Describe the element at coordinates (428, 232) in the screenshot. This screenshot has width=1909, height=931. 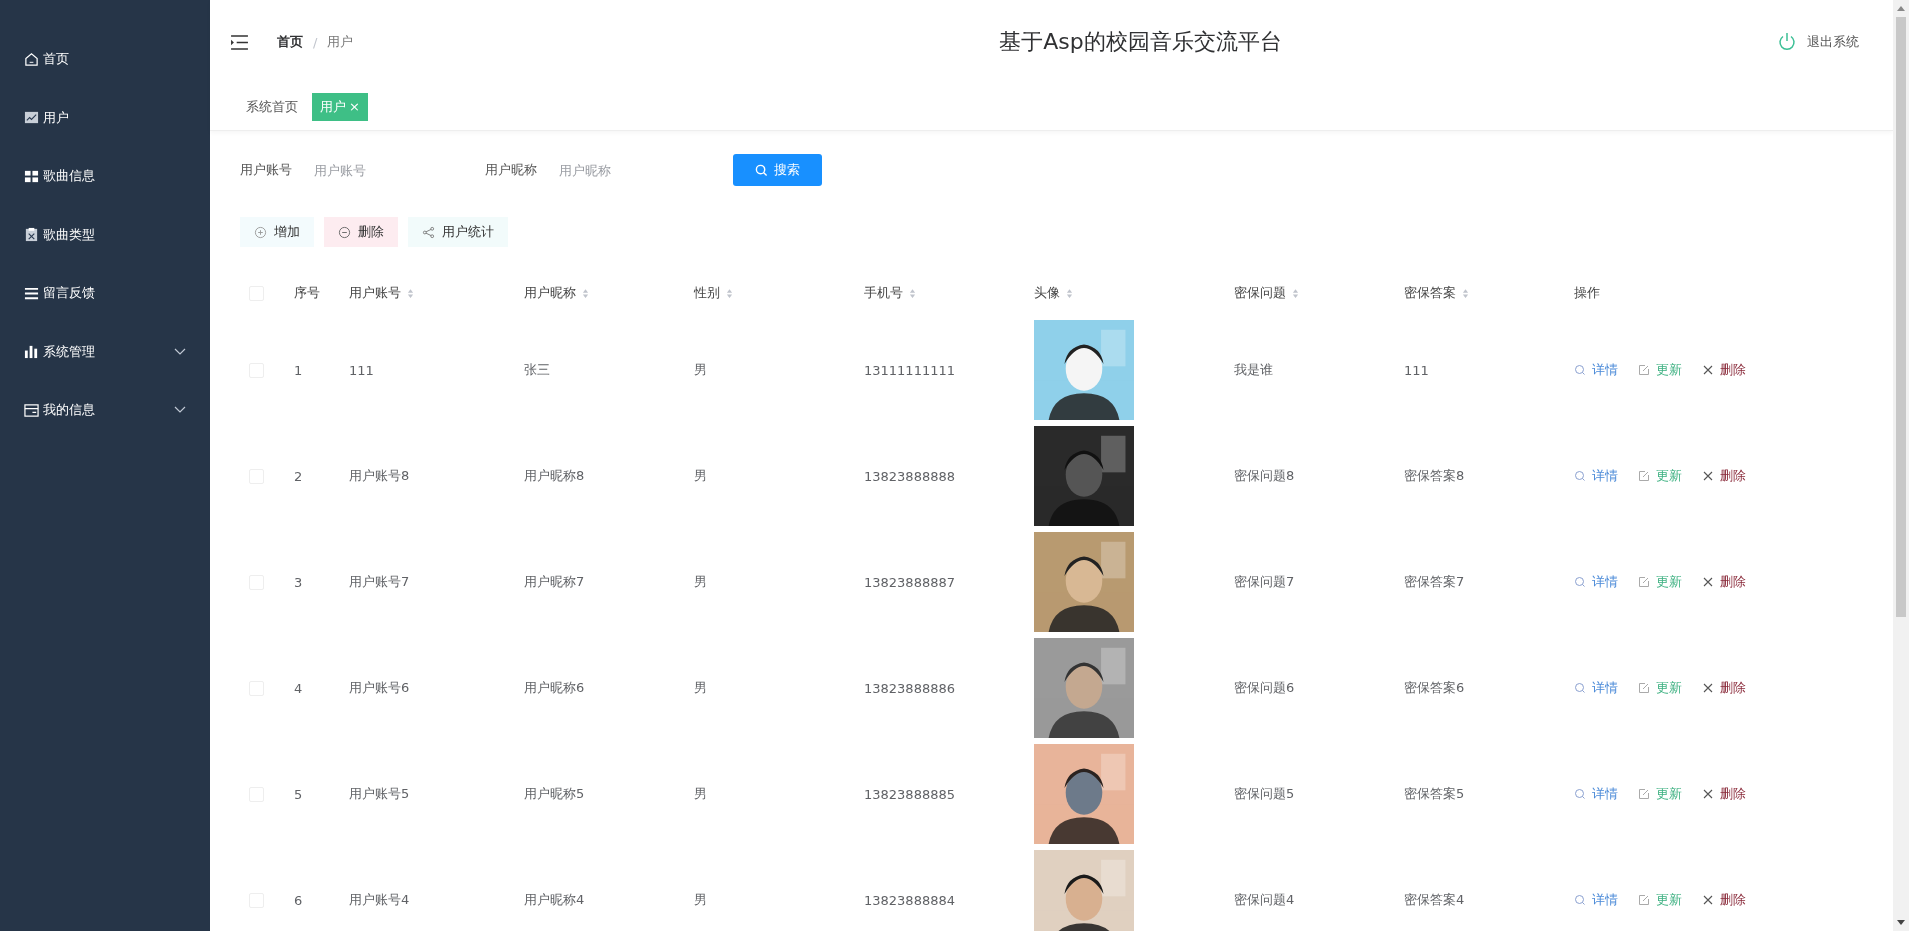
I see `share-icon` at that location.